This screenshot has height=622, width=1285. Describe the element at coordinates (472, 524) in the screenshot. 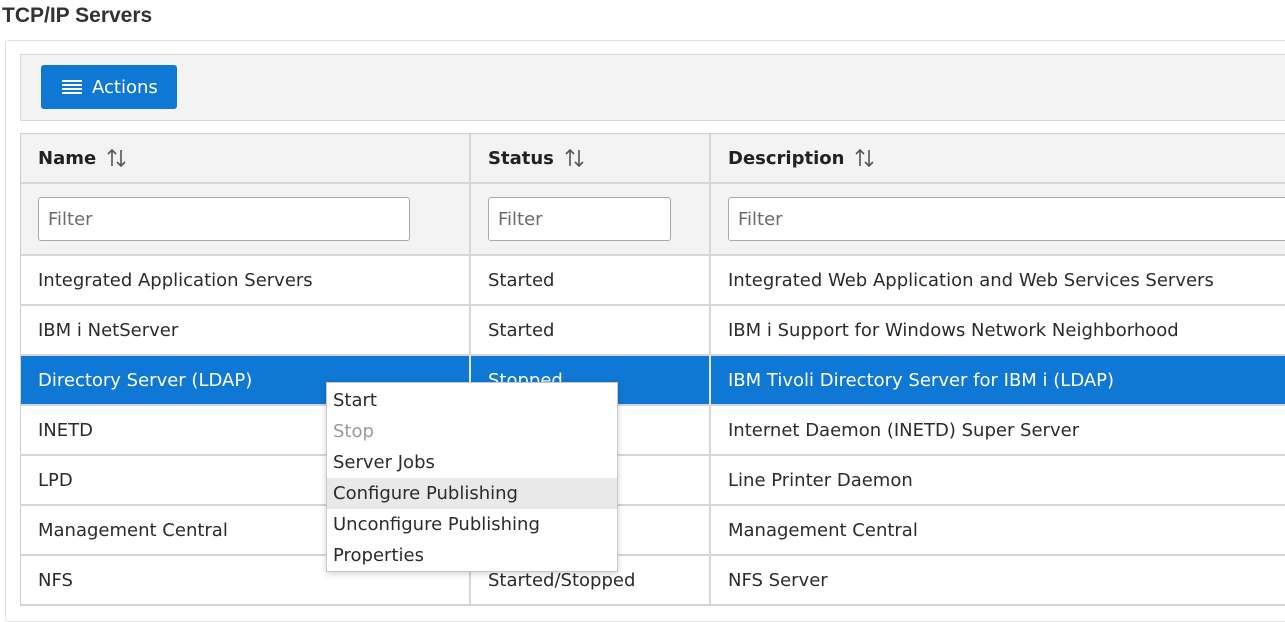

I see `menu-item-unconfigure-publishing: Unconfigure Publishing` at that location.